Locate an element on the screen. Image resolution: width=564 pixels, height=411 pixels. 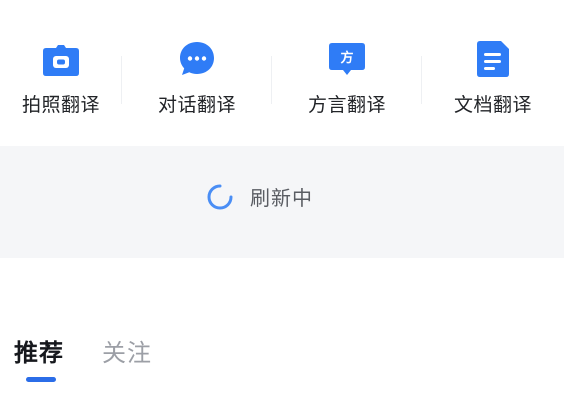
feed-tabs: 推荐 关注 is located at coordinates (83, 357).